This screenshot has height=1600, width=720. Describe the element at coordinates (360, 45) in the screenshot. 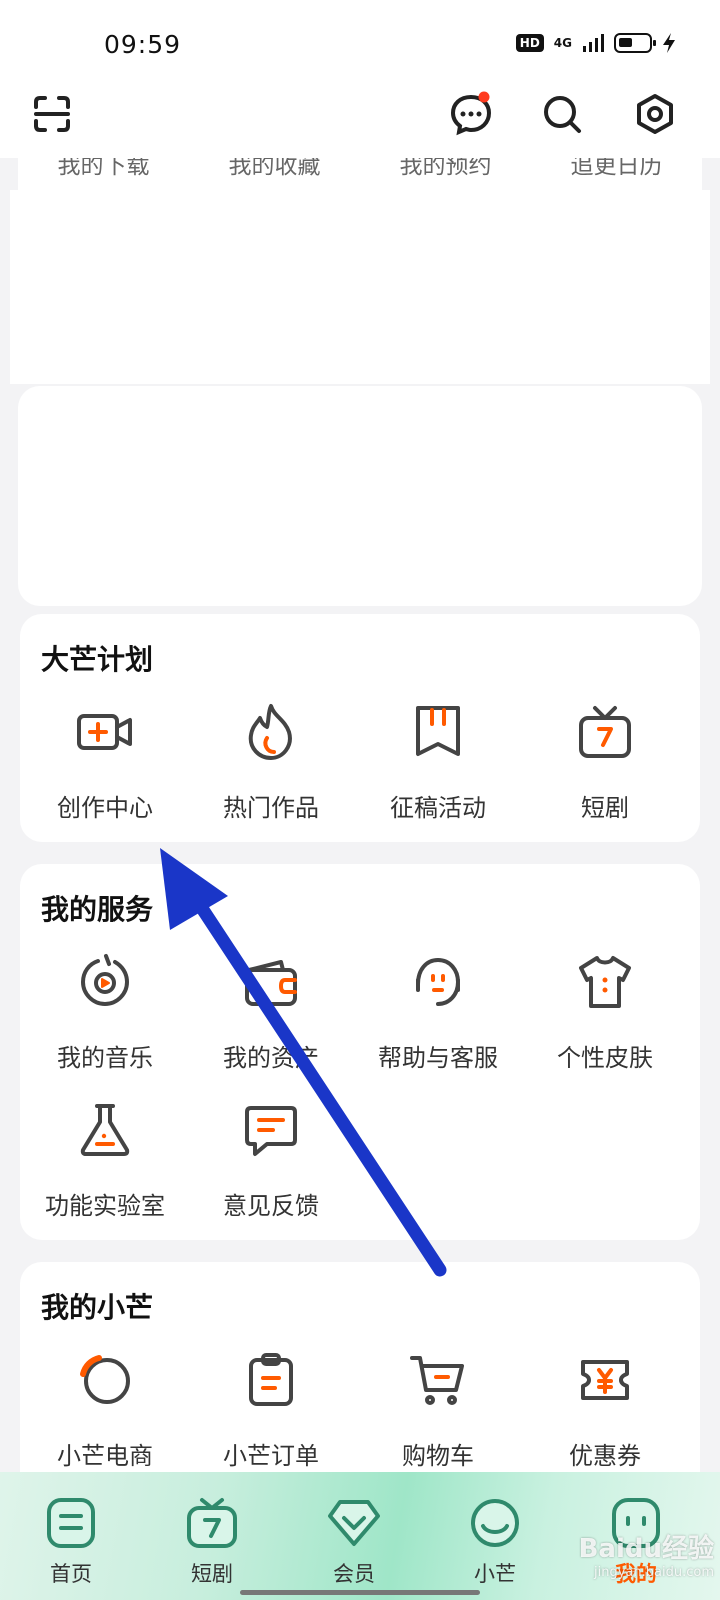

I see `status-bar: 09:59 HD 4G` at that location.